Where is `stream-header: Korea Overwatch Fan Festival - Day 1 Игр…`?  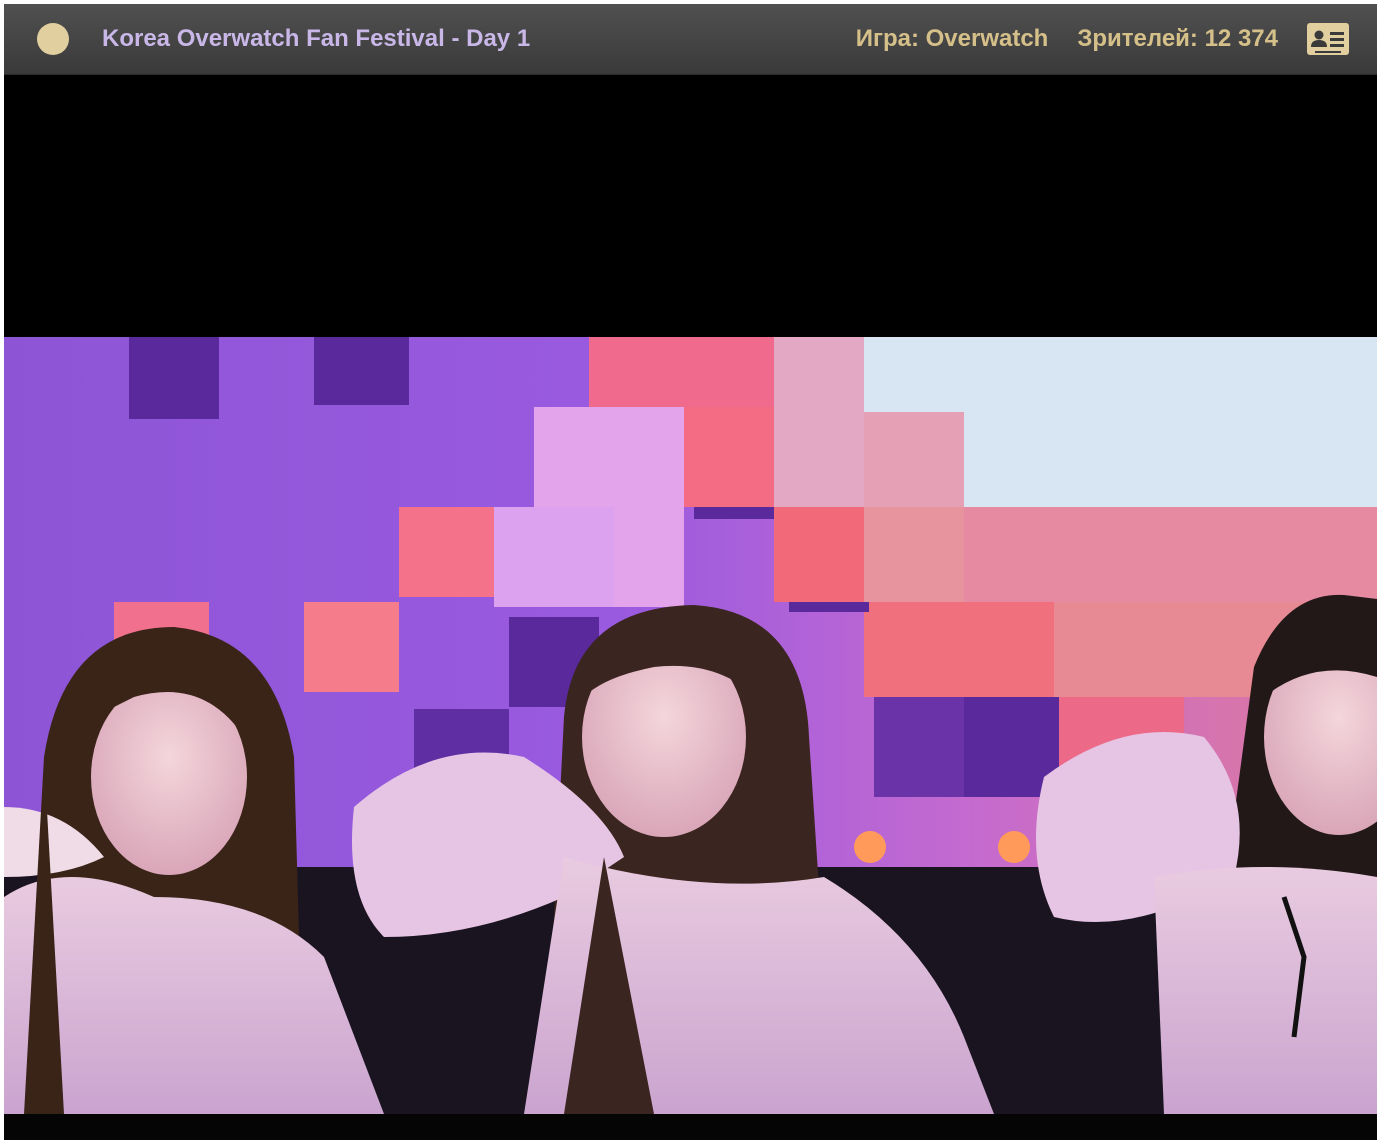
stream-header: Korea Overwatch Fan Festival - Day 1 Игр… is located at coordinates (690, 39).